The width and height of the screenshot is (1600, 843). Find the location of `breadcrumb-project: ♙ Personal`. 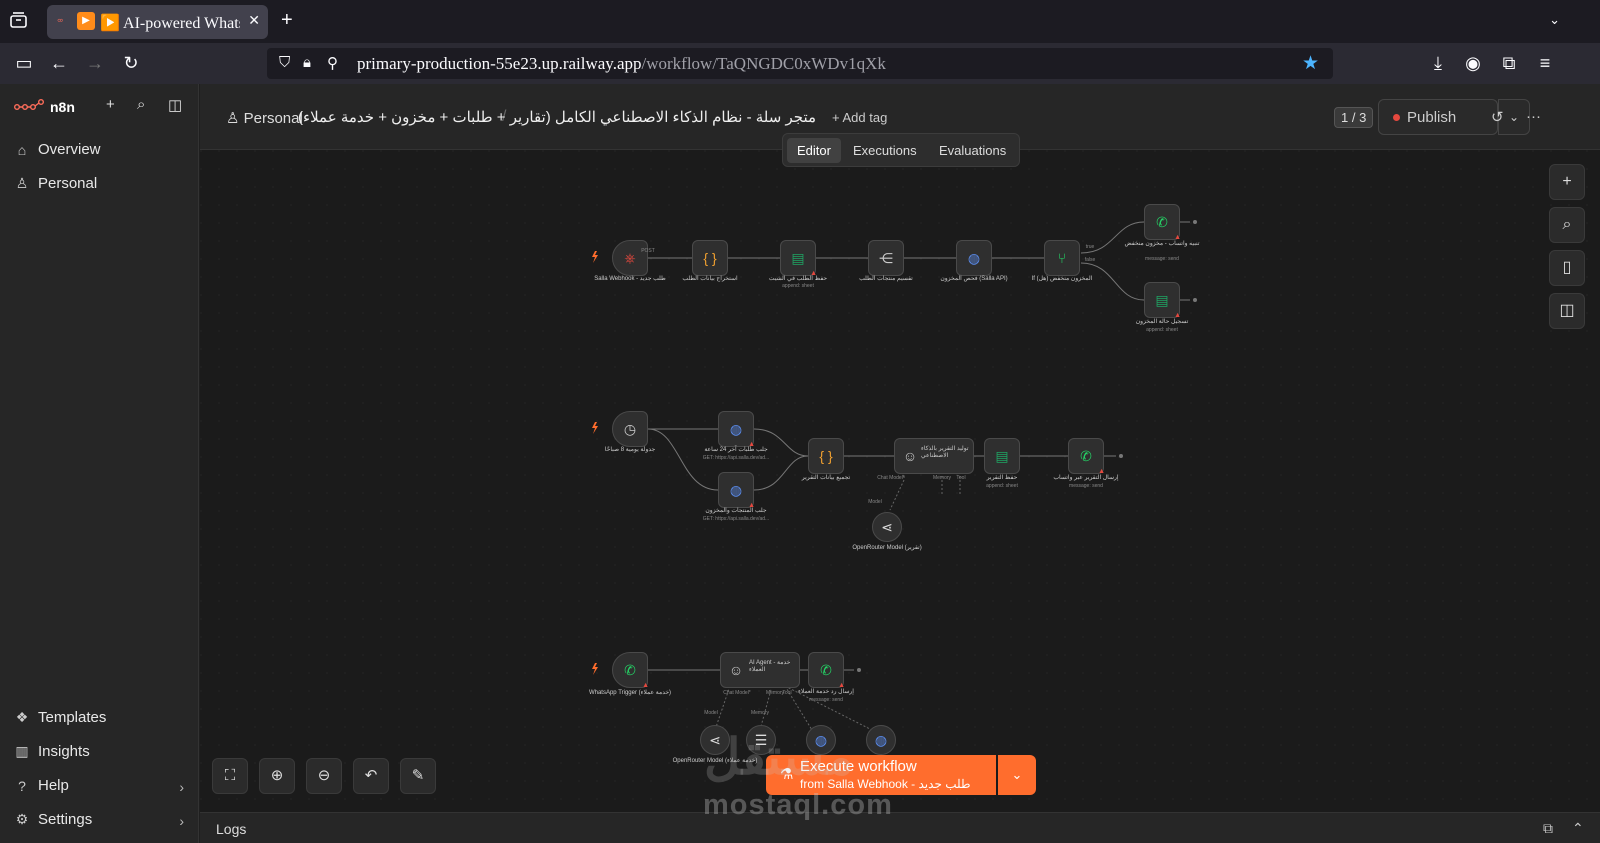

breadcrumb-project: ♙ Personal is located at coordinates (264, 118).